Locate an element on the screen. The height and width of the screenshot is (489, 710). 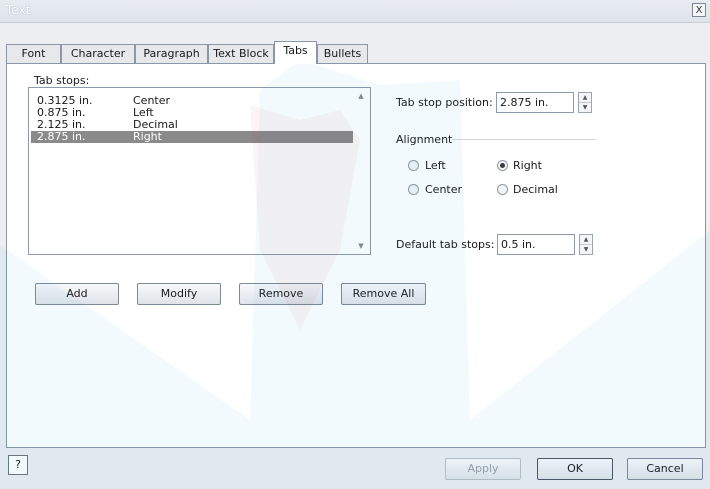
scroll-down-arrow-icon: ▼ is located at coordinates (361, 246).